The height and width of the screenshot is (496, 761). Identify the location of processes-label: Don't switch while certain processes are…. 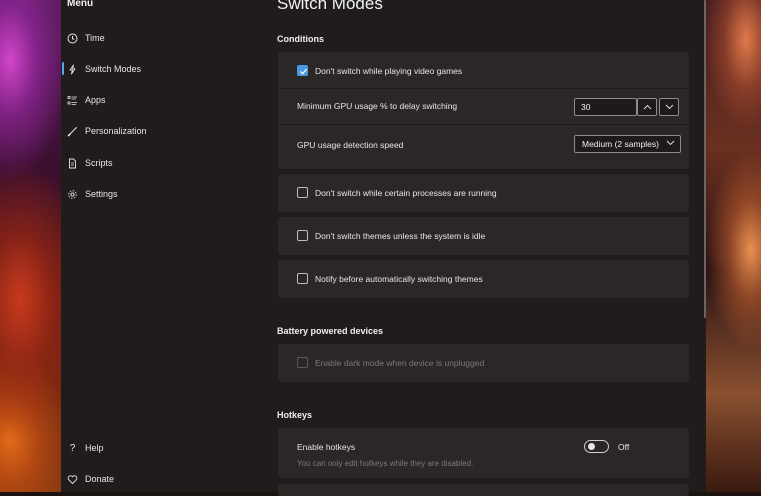
(406, 193).